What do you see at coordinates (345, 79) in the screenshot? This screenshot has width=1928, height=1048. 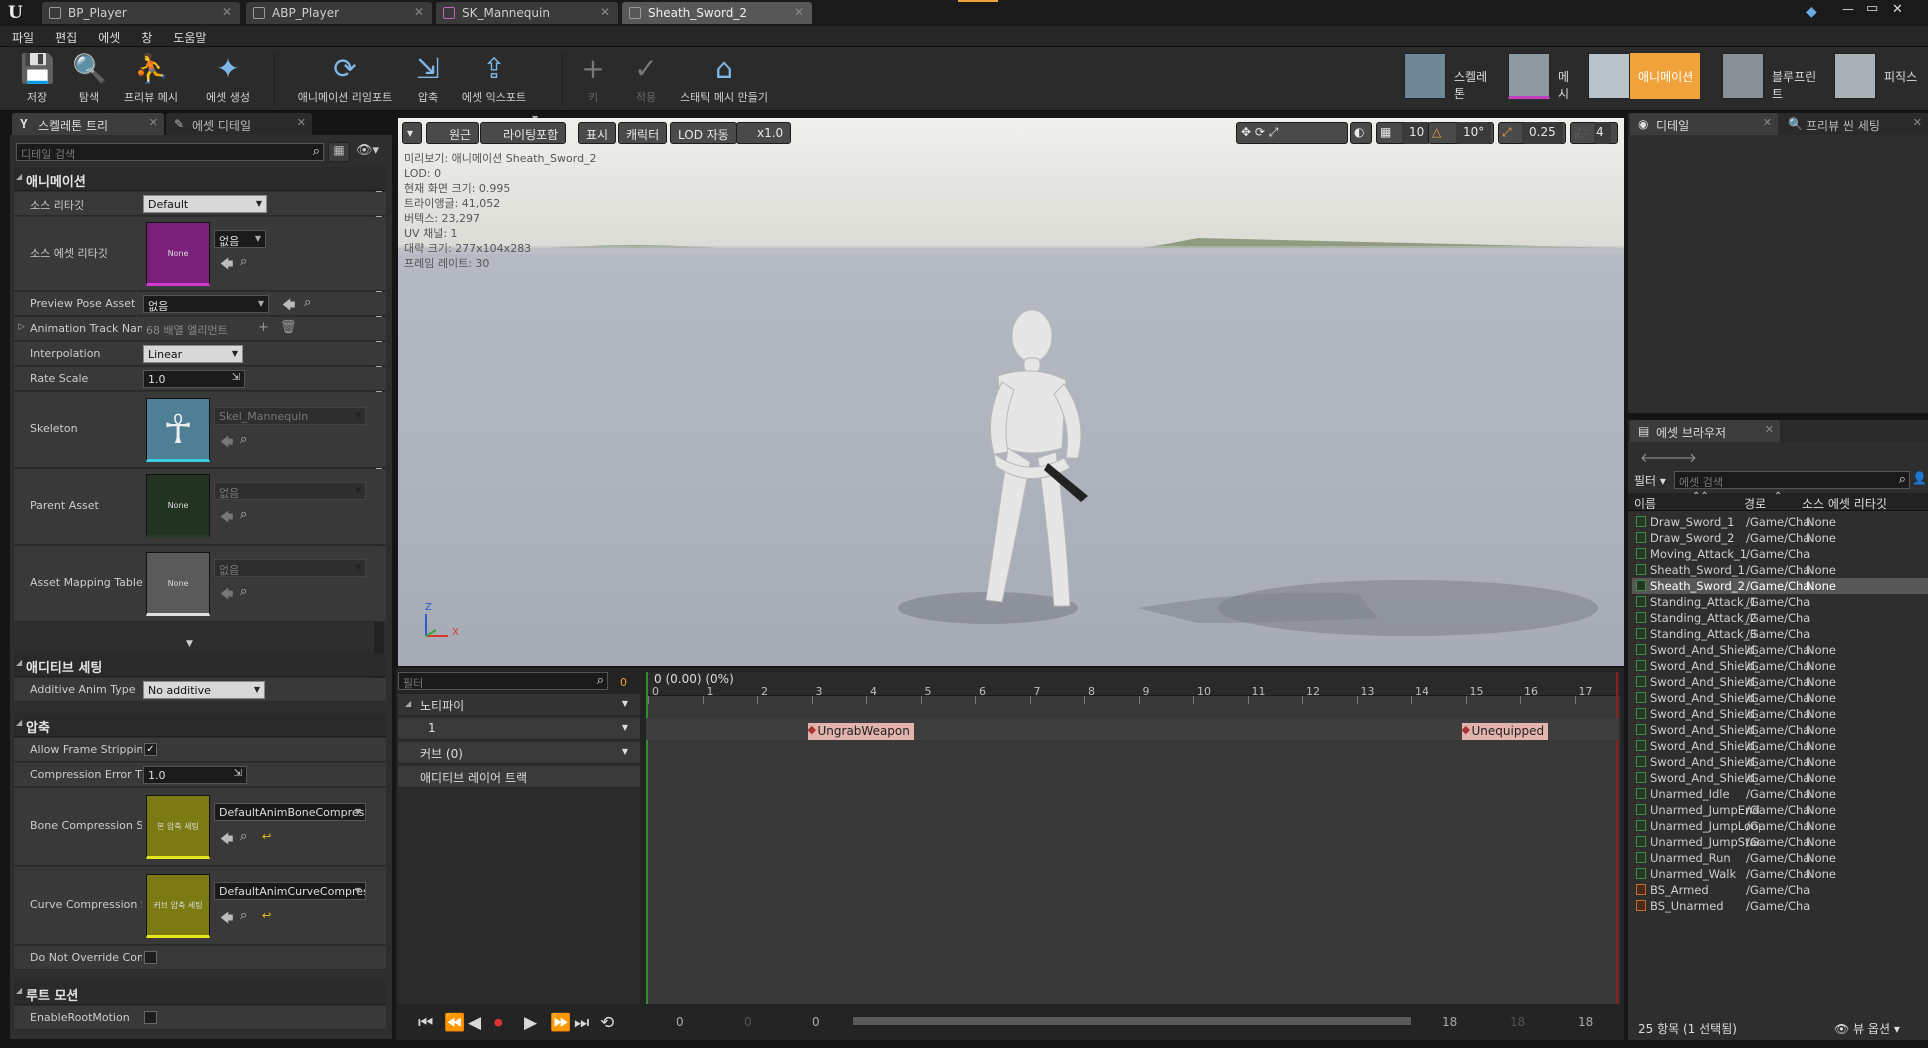 I see `reimport-animation-button: ⟳ 애니메이션 리임포트` at bounding box center [345, 79].